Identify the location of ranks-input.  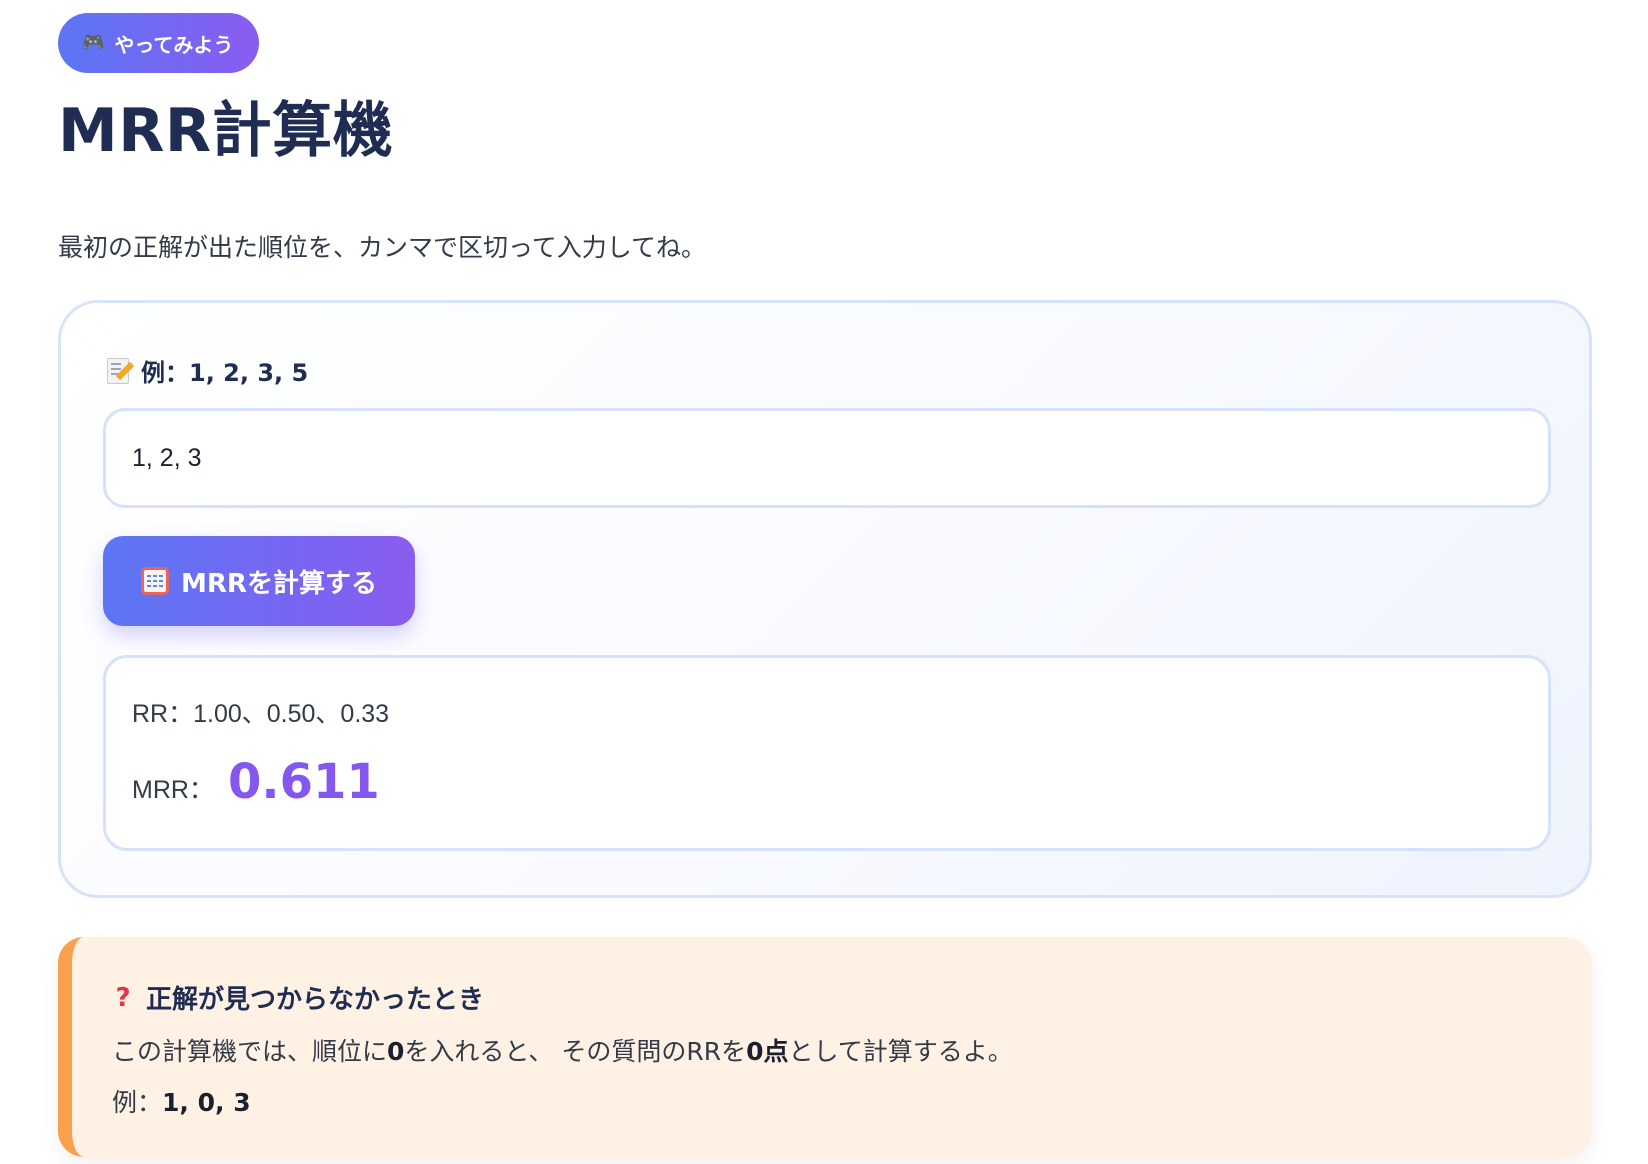
(827, 458).